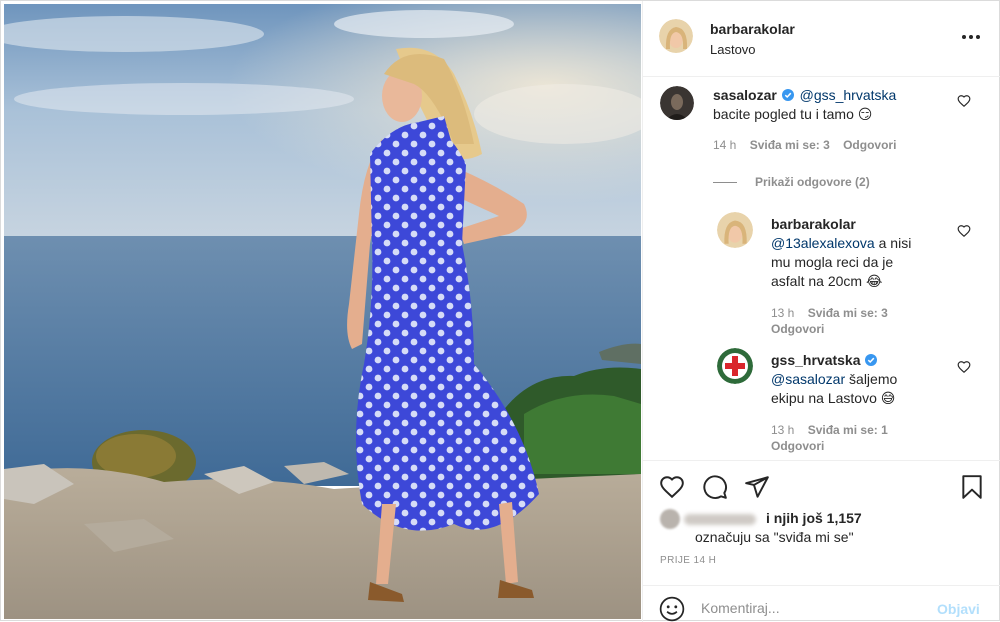 This screenshot has height=622, width=1000. Describe the element at coordinates (833, 398) in the screenshot. I see `reply-text-line2: ekipu na Lastovo 😅` at that location.